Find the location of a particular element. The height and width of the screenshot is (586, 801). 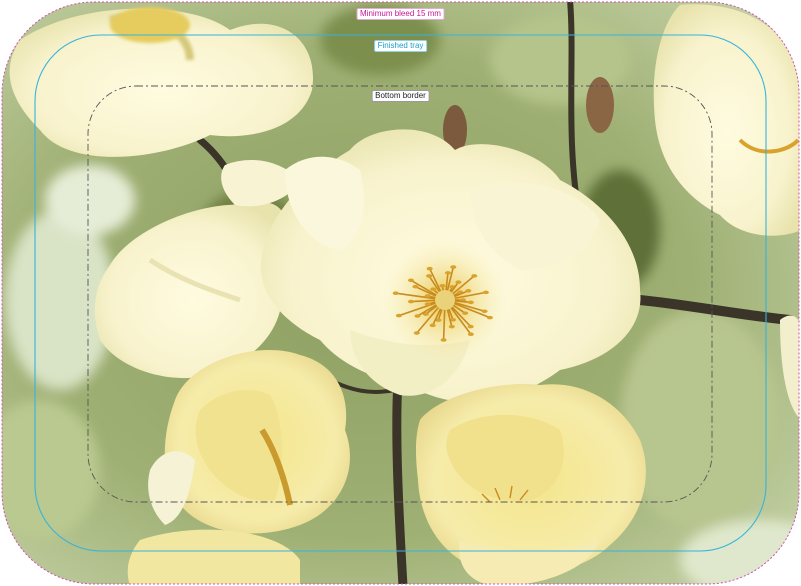

finished-tray-label: Finished tray is located at coordinates (400, 46).